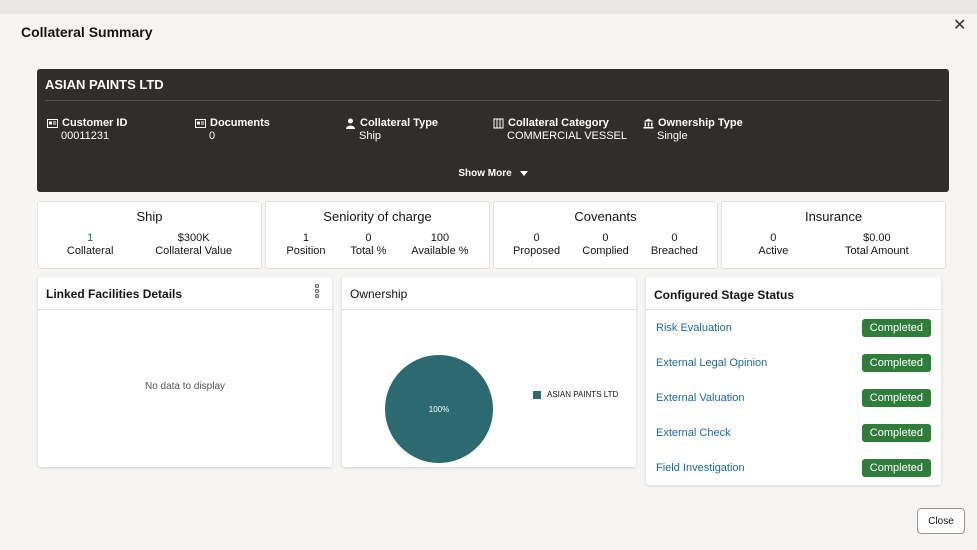 Image resolution: width=977 pixels, height=550 pixels. I want to click on stat-label: Breached, so click(674, 251).